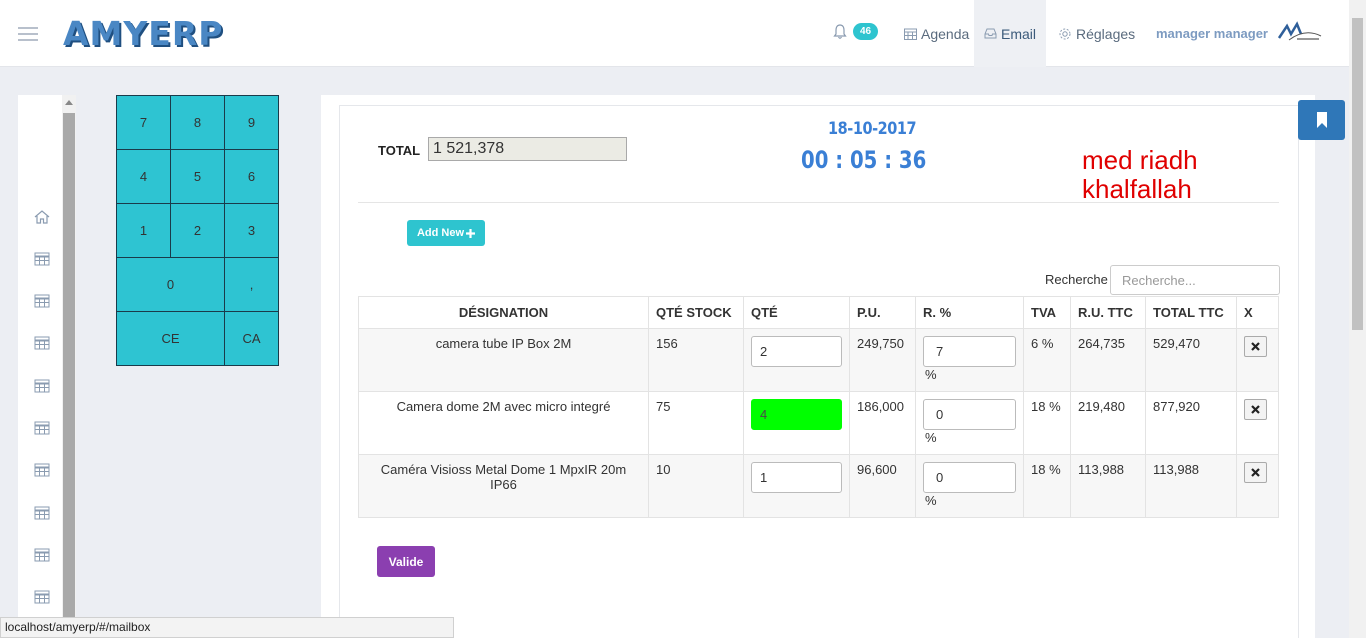  I want to click on key-4: 4, so click(143, 176).